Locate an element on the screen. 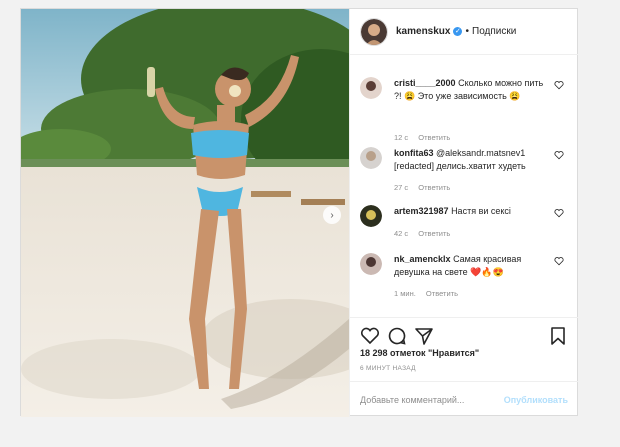 Image resolution: width=620 pixels, height=447 pixels. comment-bubble-icon is located at coordinates (397, 336).